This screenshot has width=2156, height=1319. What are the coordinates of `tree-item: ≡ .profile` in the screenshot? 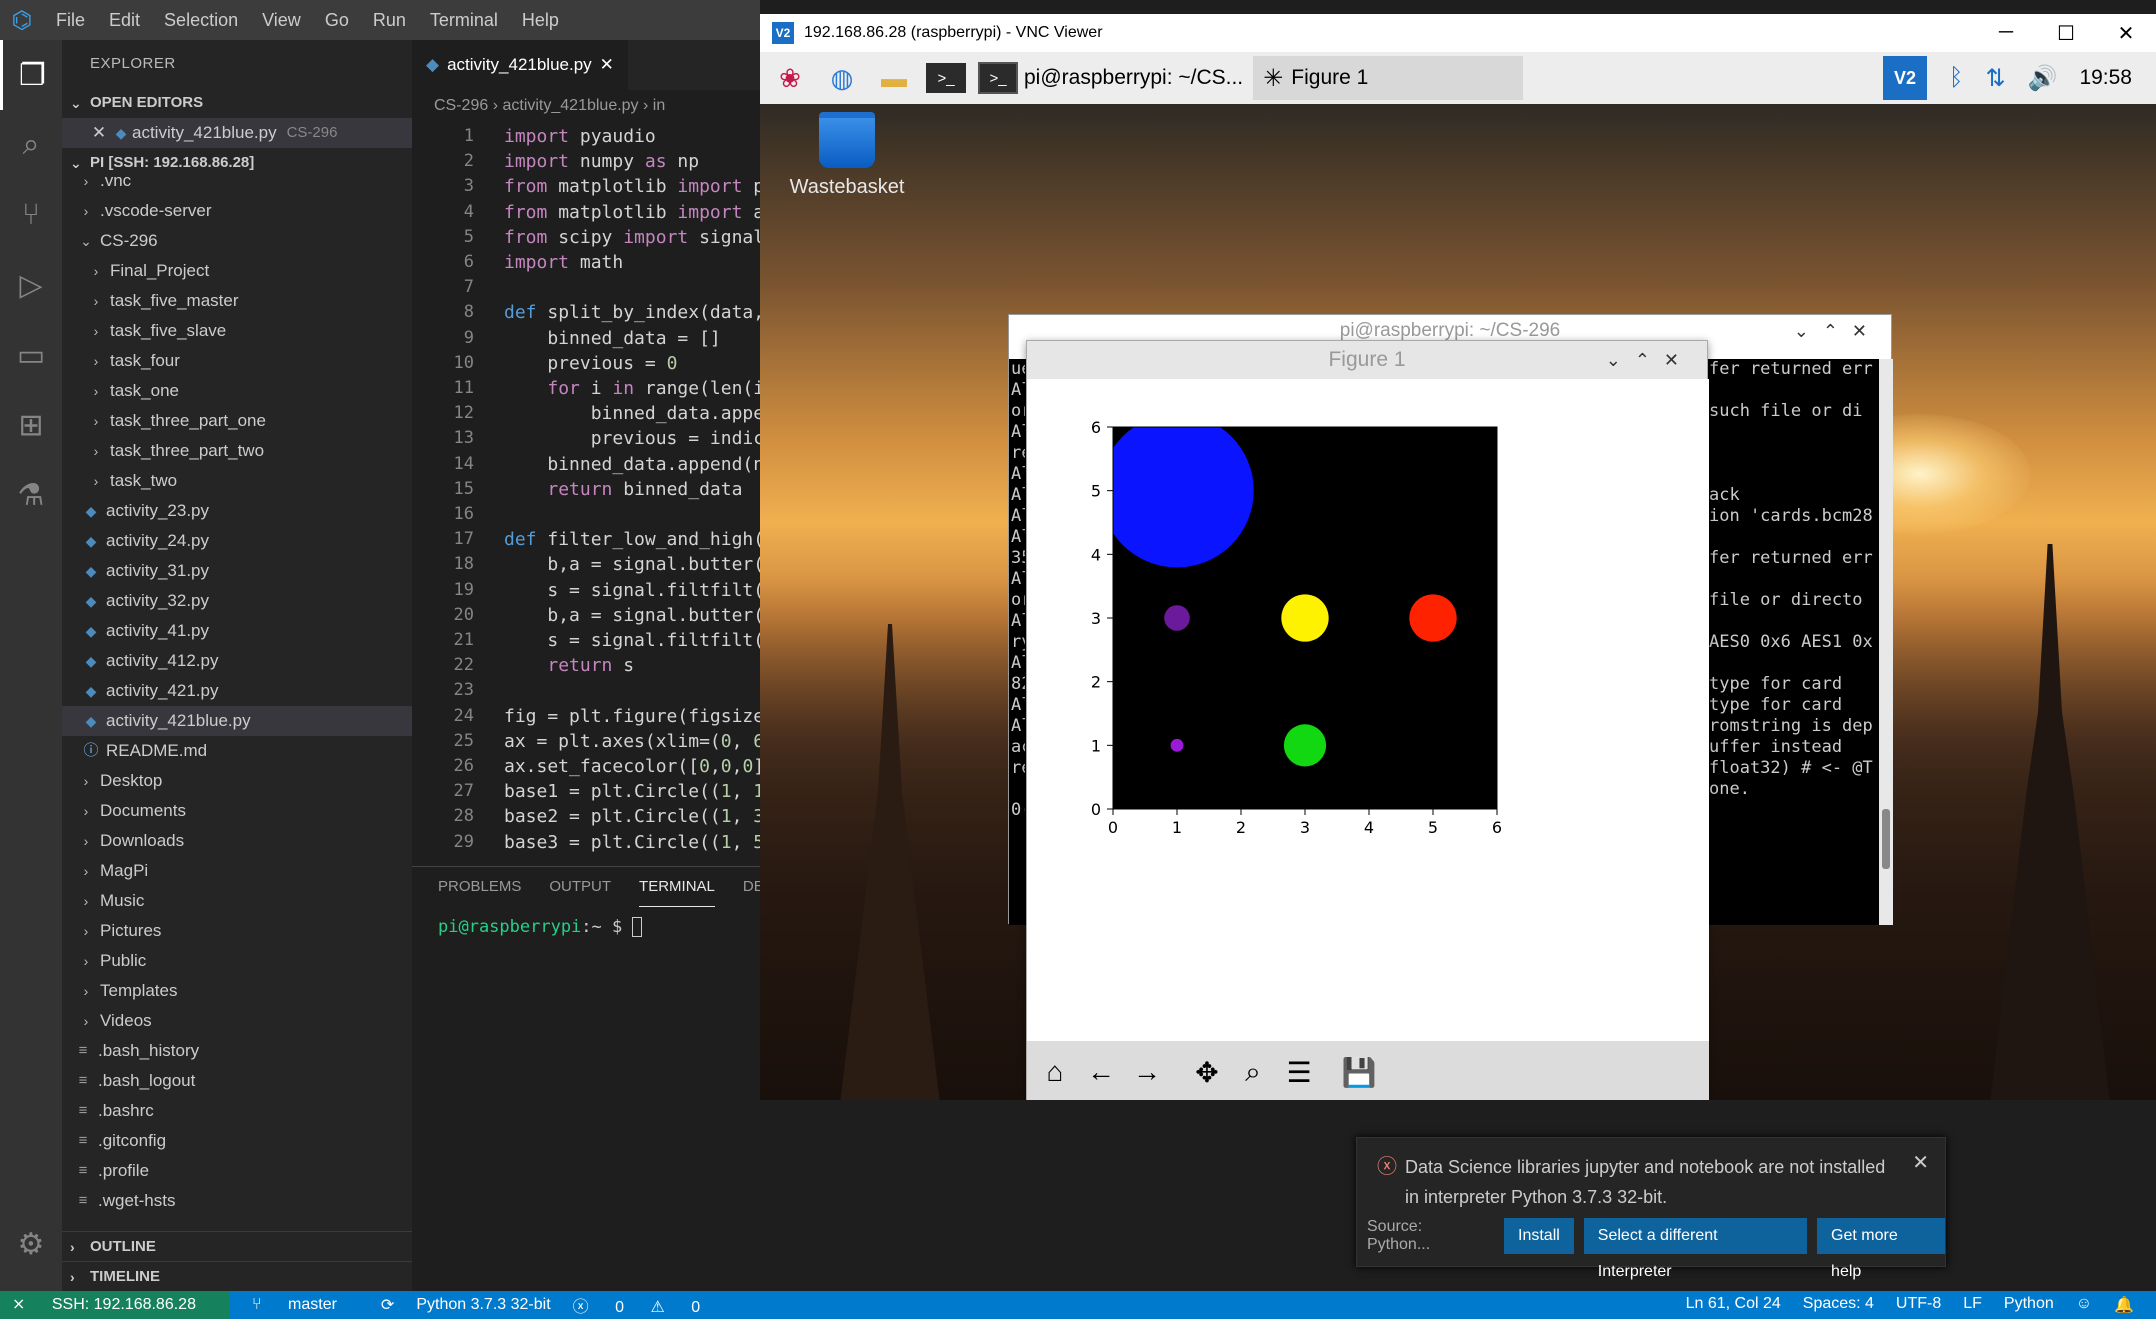 It's located at (237, 1171).